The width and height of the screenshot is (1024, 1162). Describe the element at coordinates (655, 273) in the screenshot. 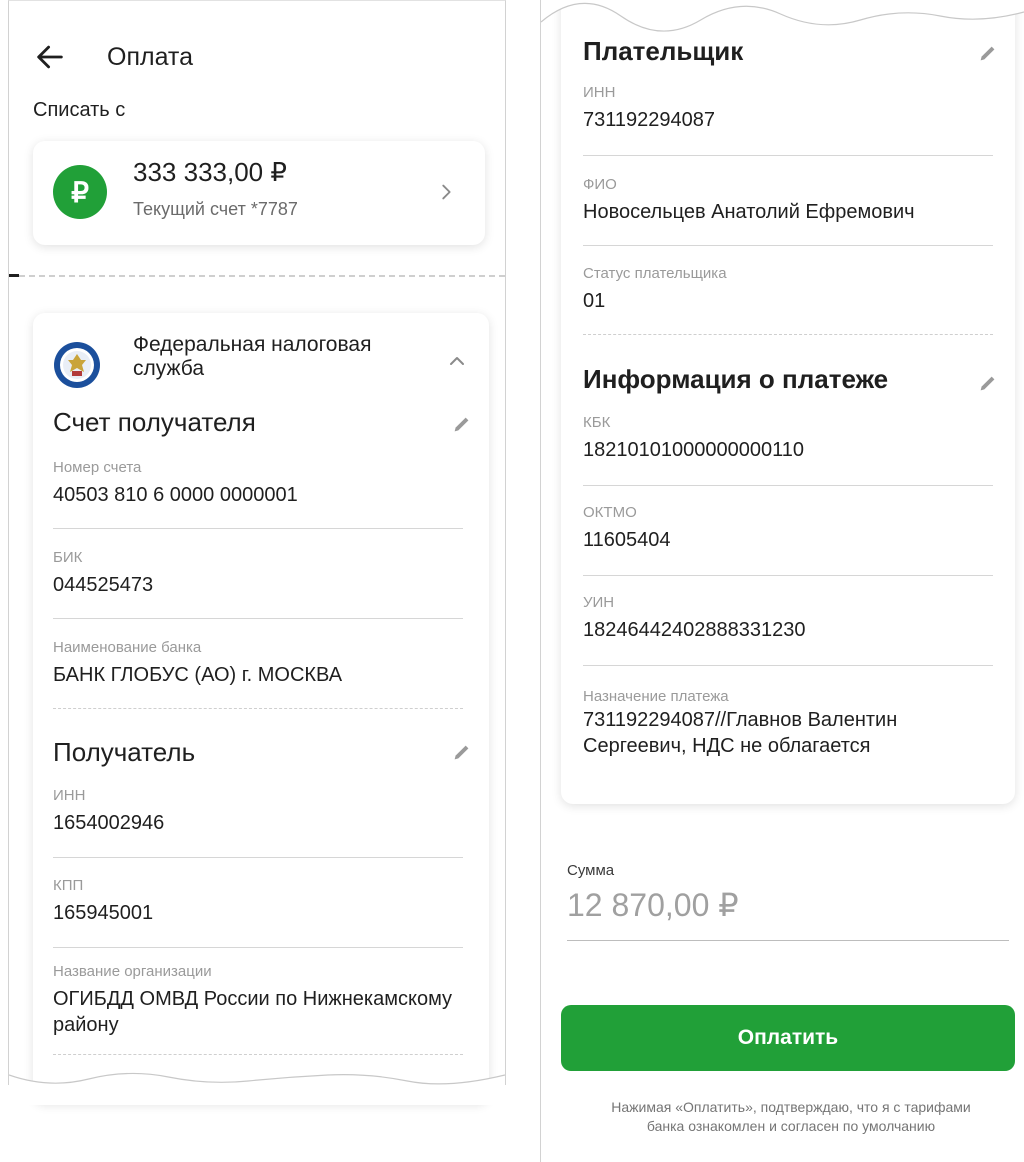

I see `field-label: Статус плательщика` at that location.